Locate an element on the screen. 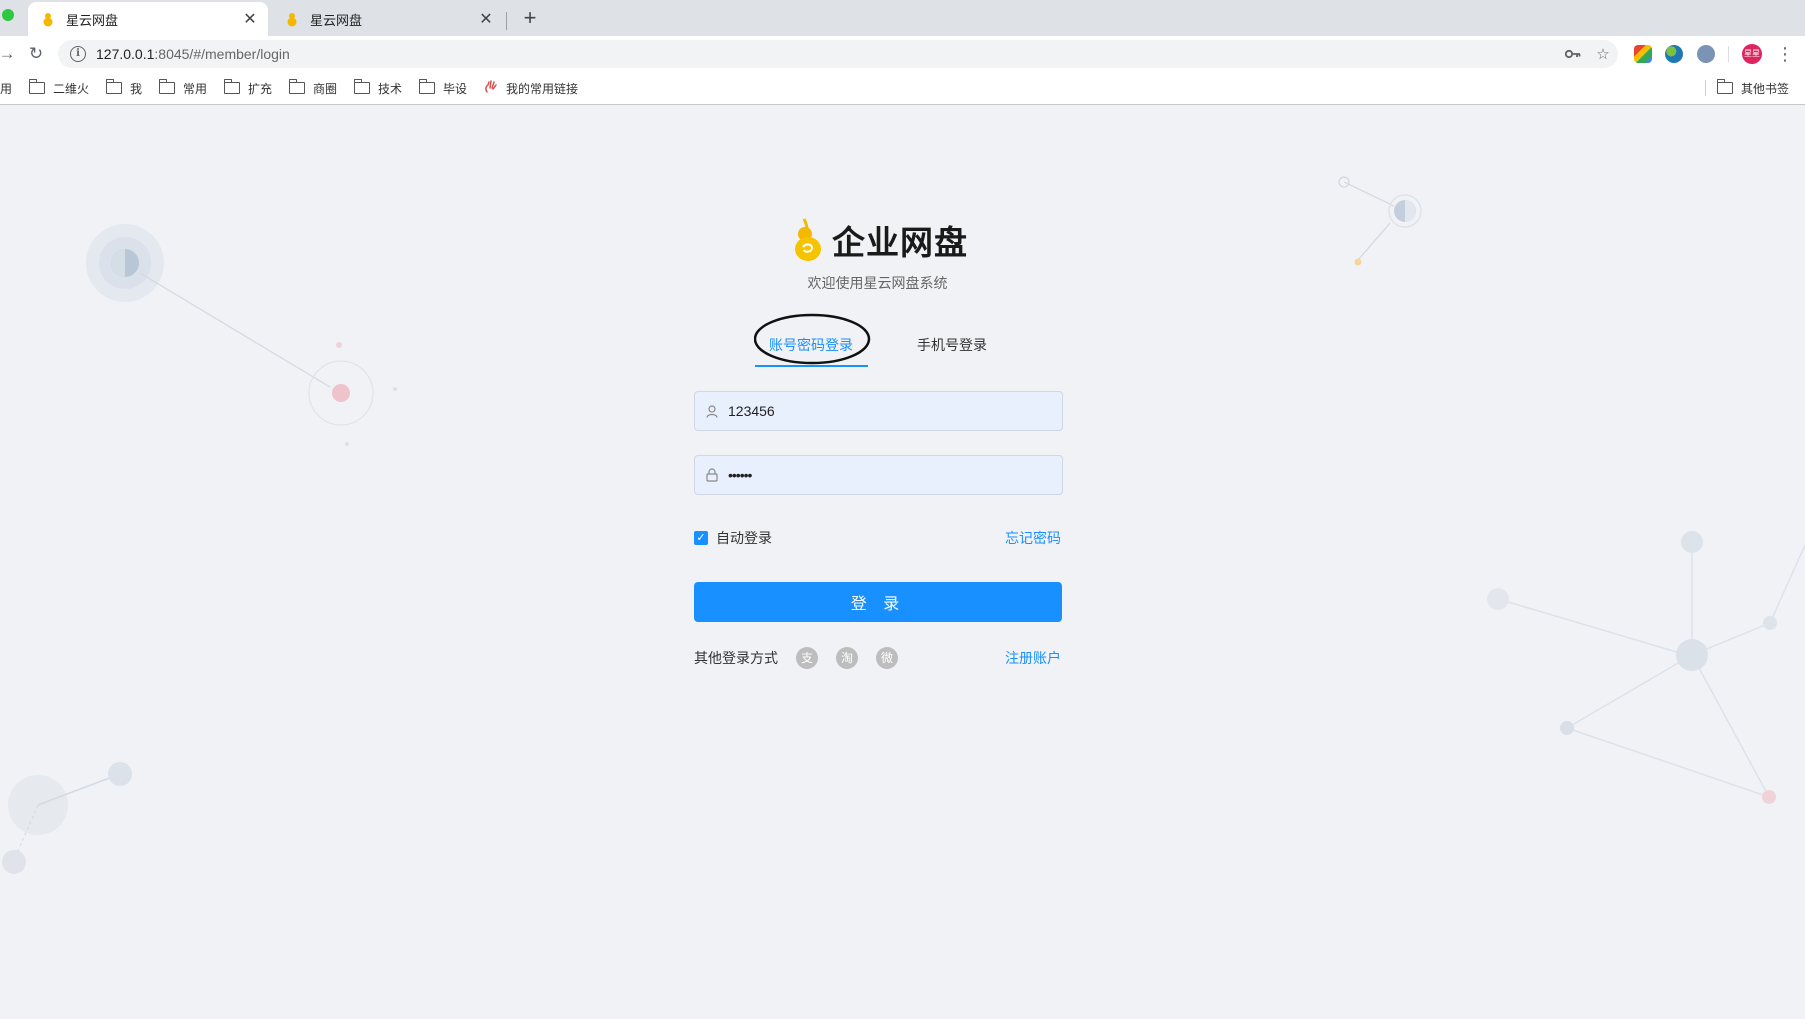 Image resolution: width=1805 pixels, height=1019 pixels. bookmark-link: 我的常用链接 is located at coordinates (531, 88).